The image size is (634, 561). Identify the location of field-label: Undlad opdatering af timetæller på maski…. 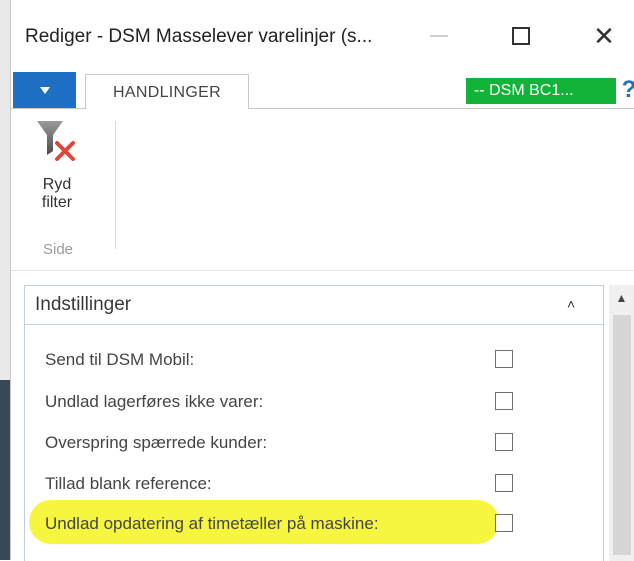
(212, 523).